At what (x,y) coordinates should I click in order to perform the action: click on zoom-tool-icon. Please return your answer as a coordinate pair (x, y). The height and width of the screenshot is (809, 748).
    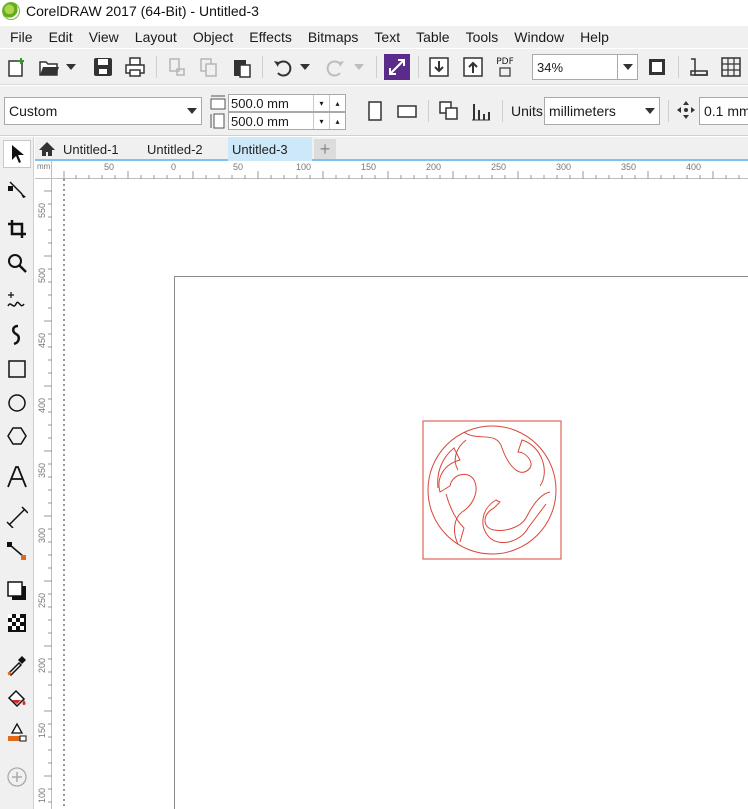
    Looking at the image, I should click on (17, 263).